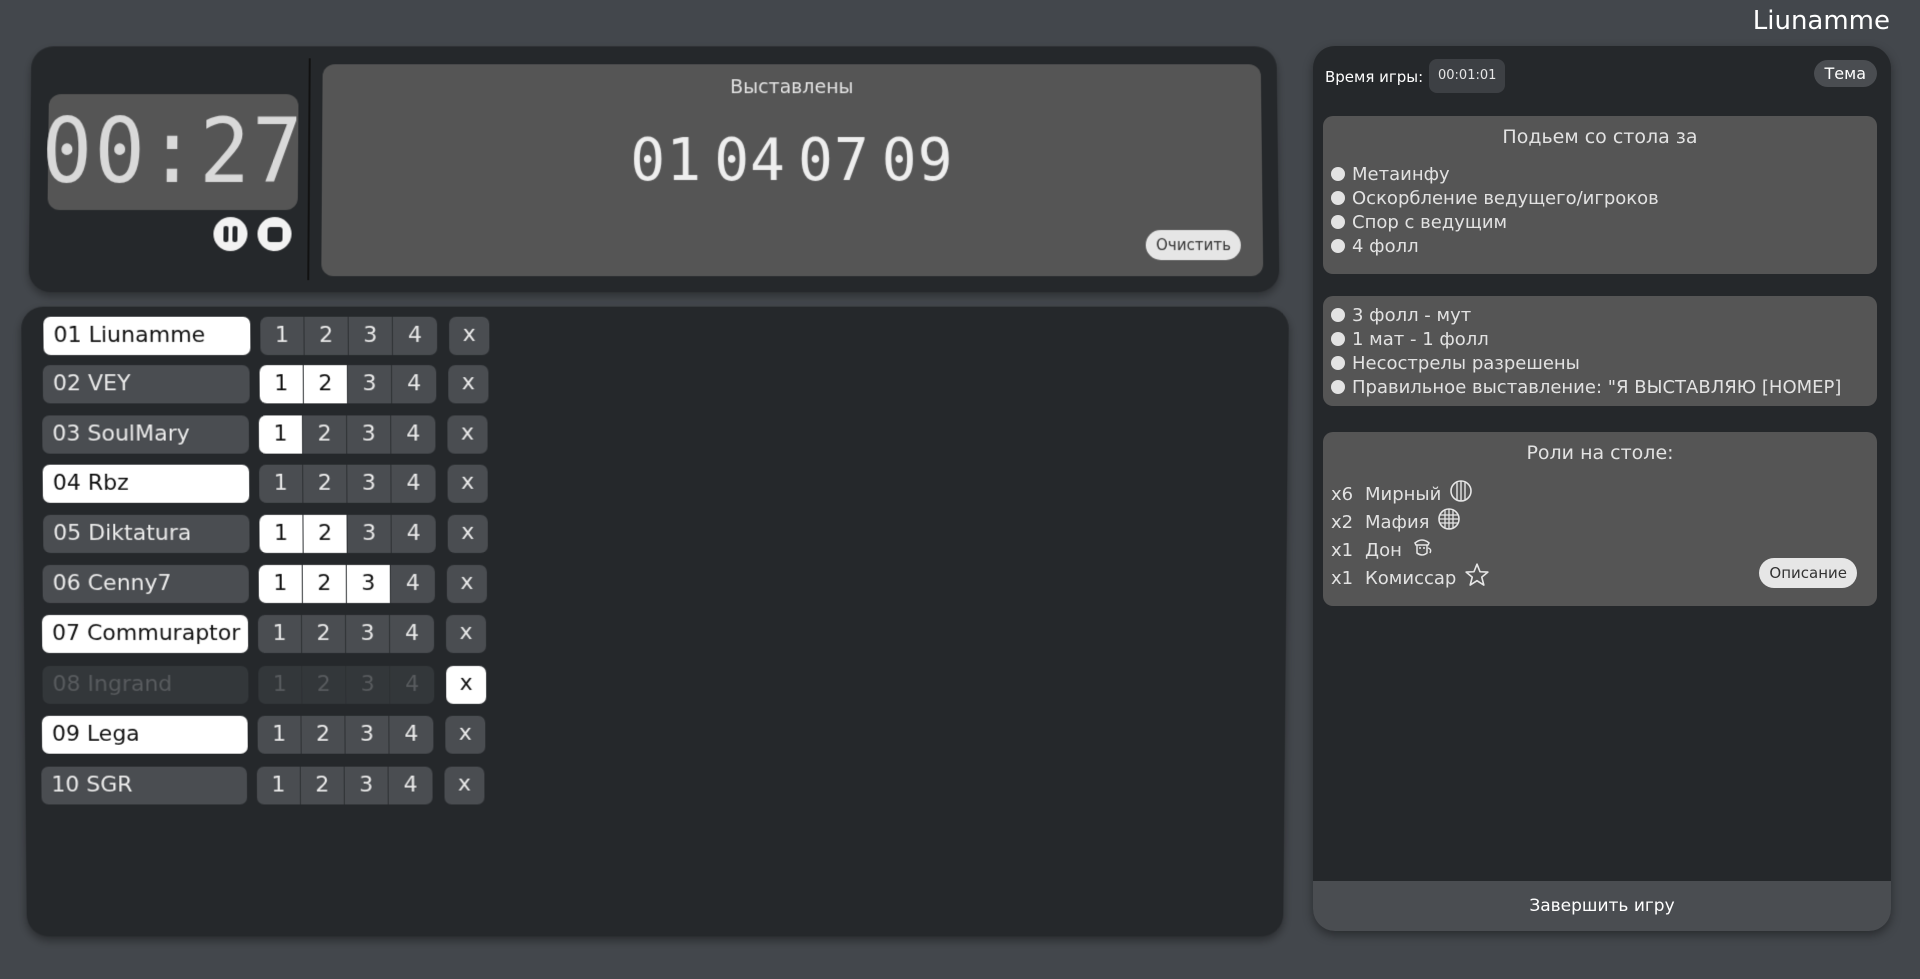 The height and width of the screenshot is (979, 1920). What do you see at coordinates (230, 234) in the screenshot?
I see `pause-button` at bounding box center [230, 234].